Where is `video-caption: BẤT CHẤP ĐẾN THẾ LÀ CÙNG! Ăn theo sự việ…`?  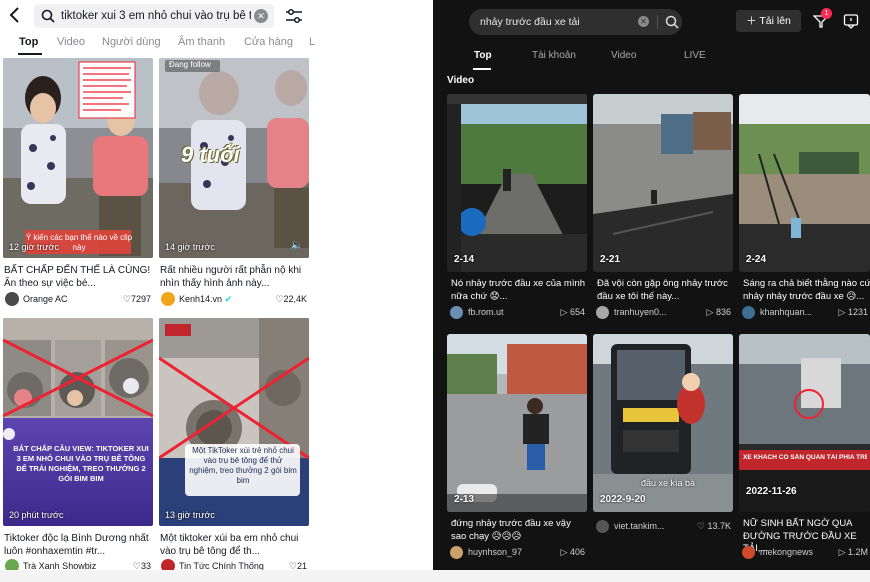 video-caption: BẤT CHẤP ĐẾN THẾ LÀ CÙNG! Ăn theo sự việ… is located at coordinates (78, 277).